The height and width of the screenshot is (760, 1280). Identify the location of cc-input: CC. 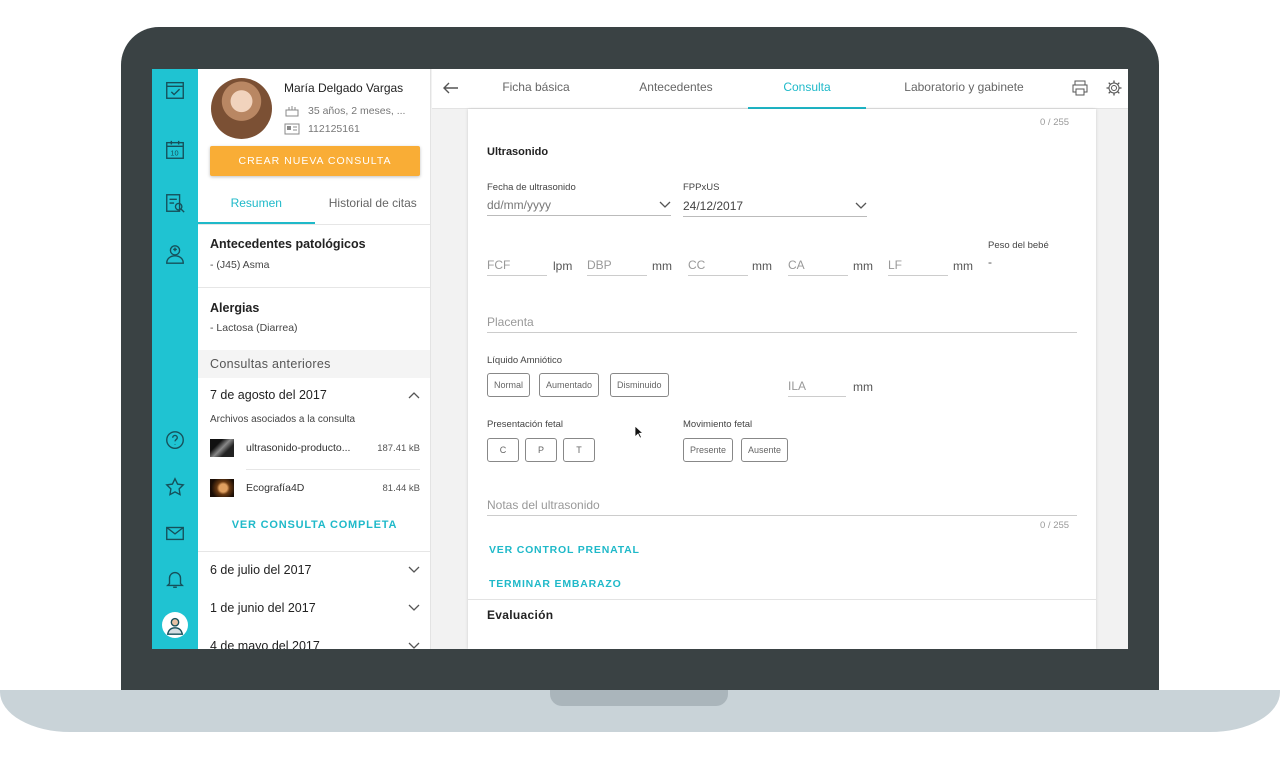
(718, 265).